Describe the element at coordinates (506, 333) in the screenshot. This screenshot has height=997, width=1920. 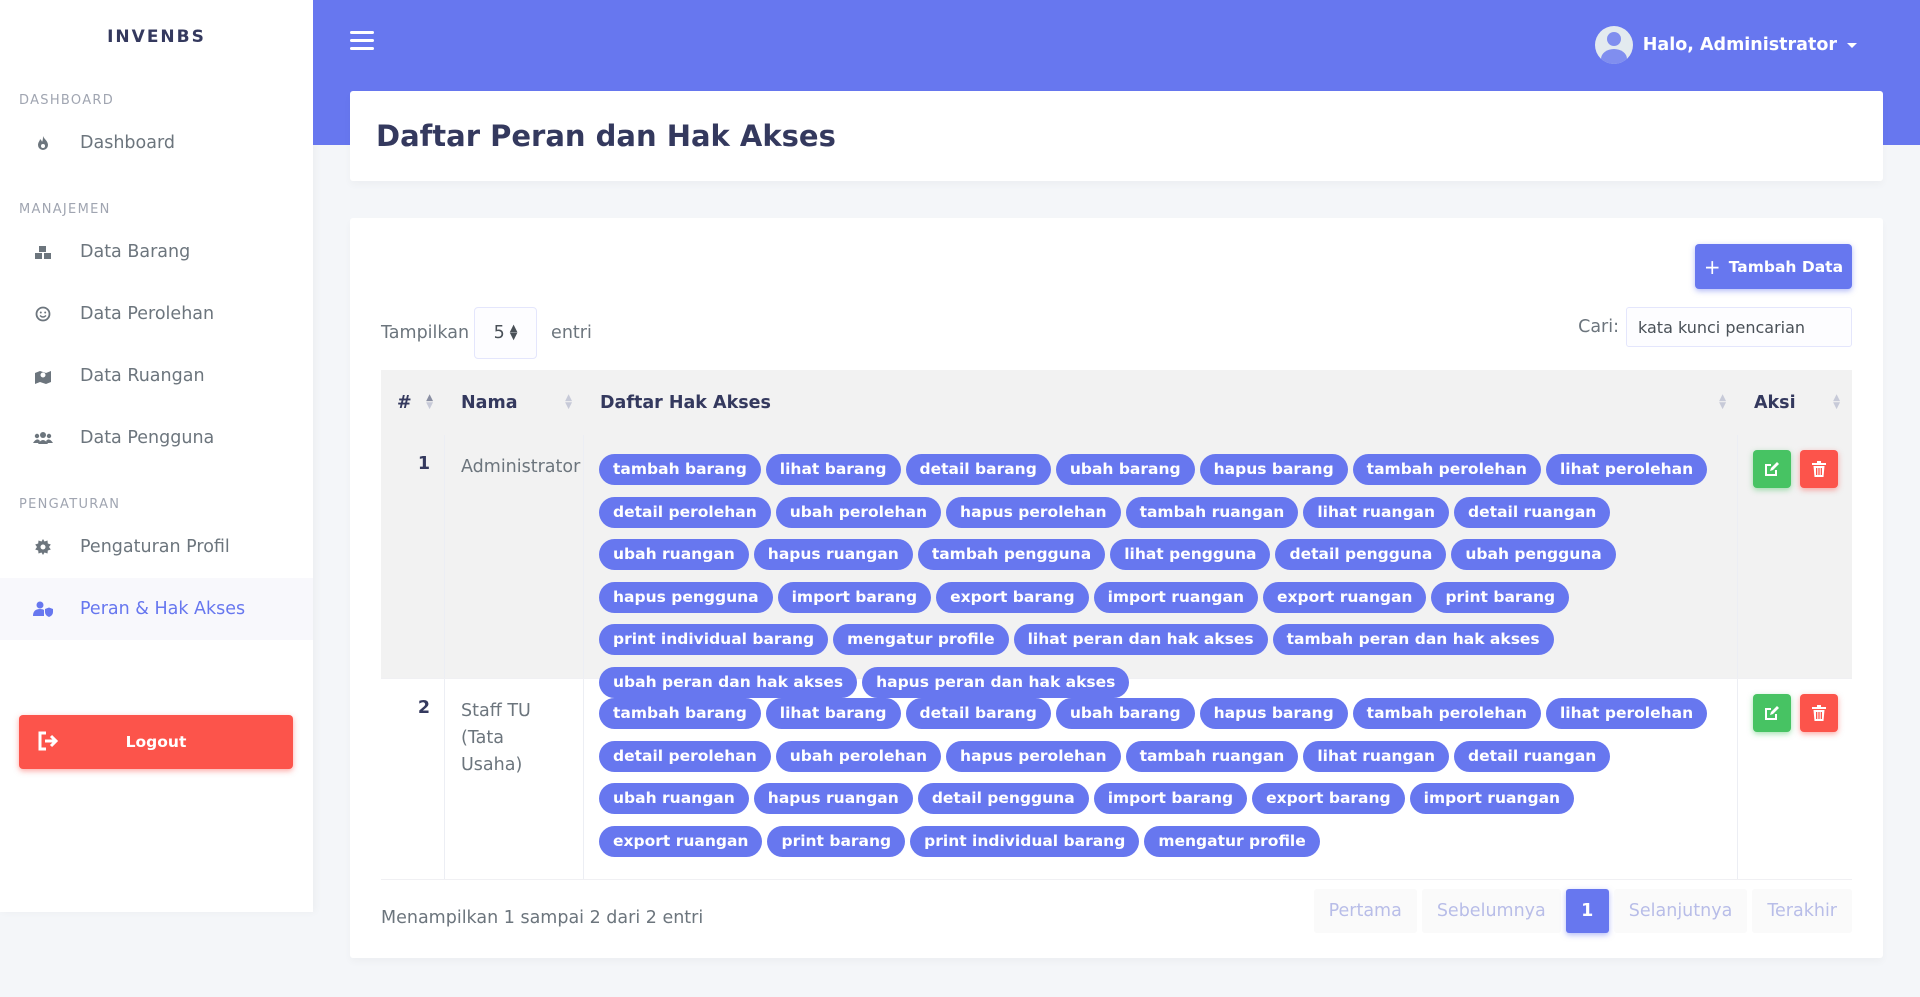
I see `entries-select: 5 ▲ ▼` at that location.